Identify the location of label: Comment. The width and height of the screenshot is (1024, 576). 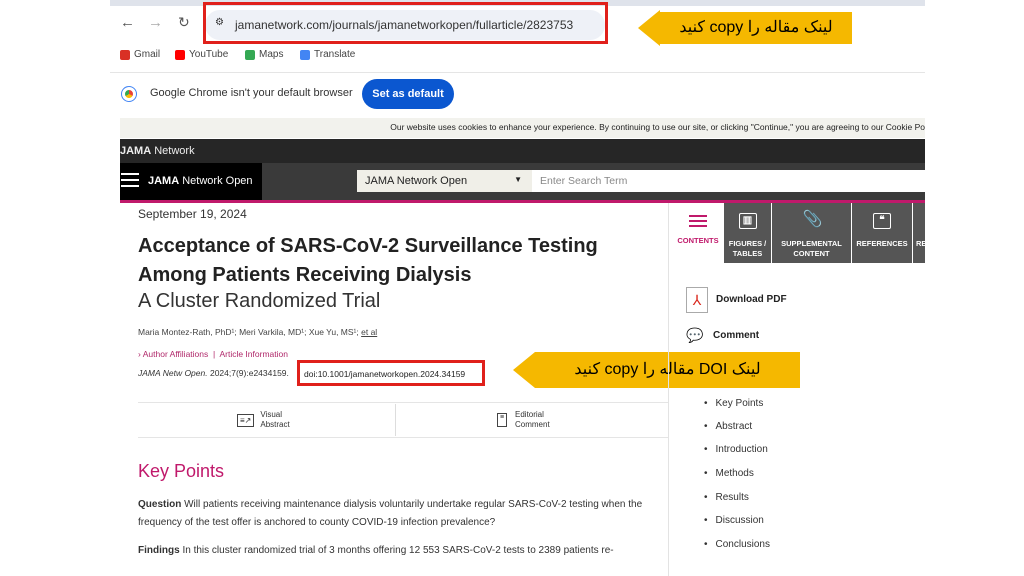
(532, 424).